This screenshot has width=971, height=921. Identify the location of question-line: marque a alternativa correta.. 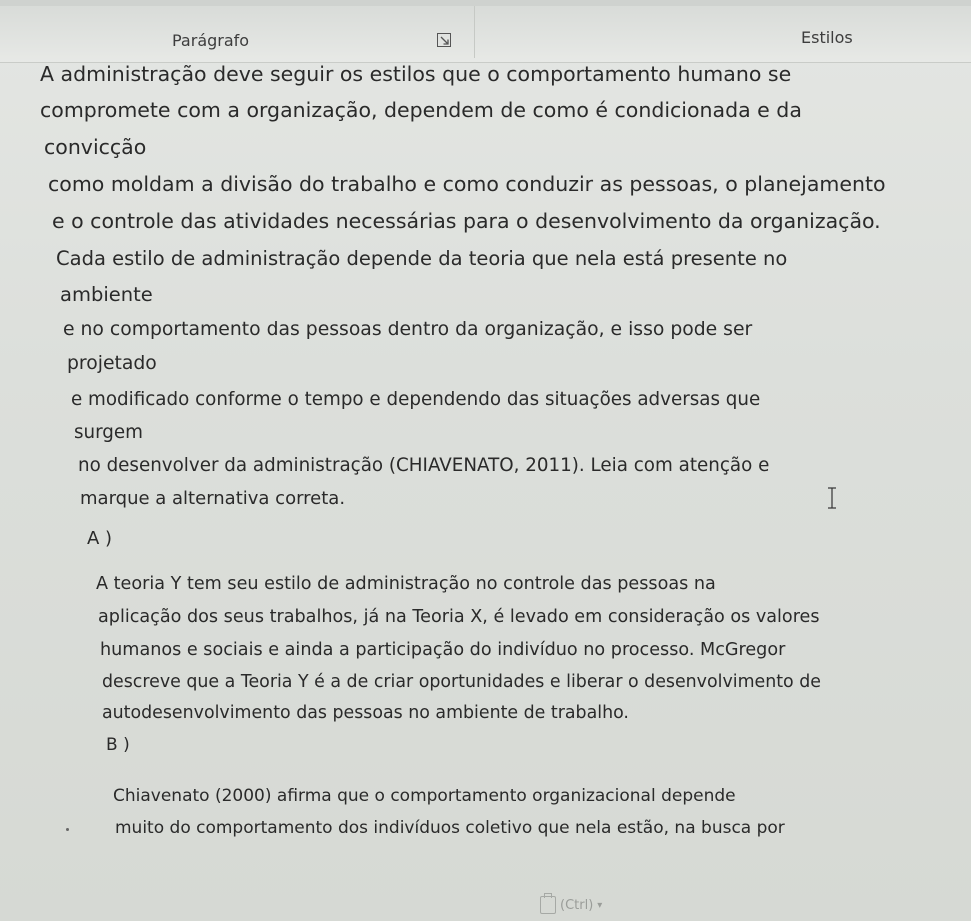
(213, 498).